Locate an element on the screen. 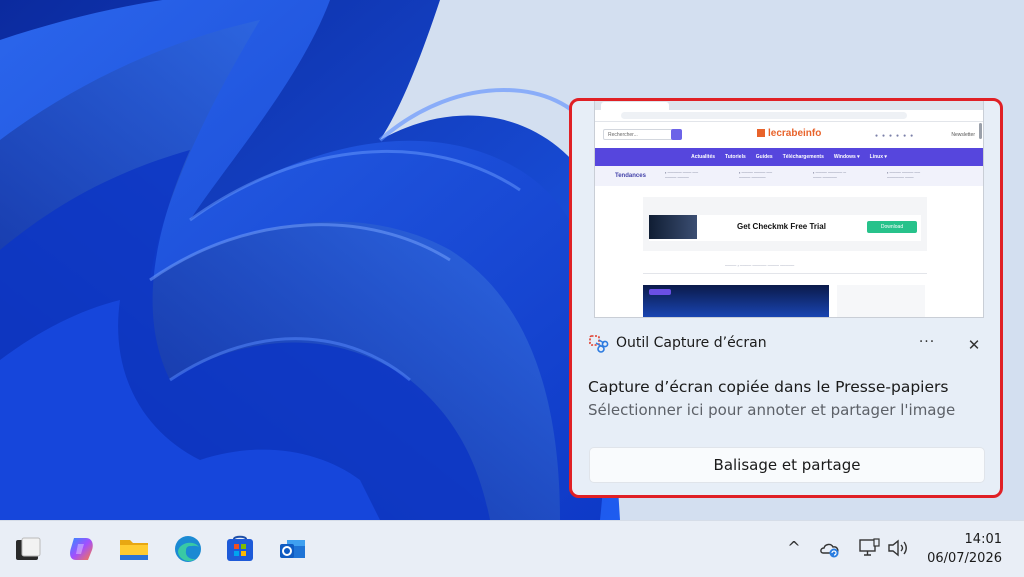 This screenshot has width=1024, height=577. preview-trend-item: ▪ ──── ──── ── ────── ─── is located at coordinates (904, 175).